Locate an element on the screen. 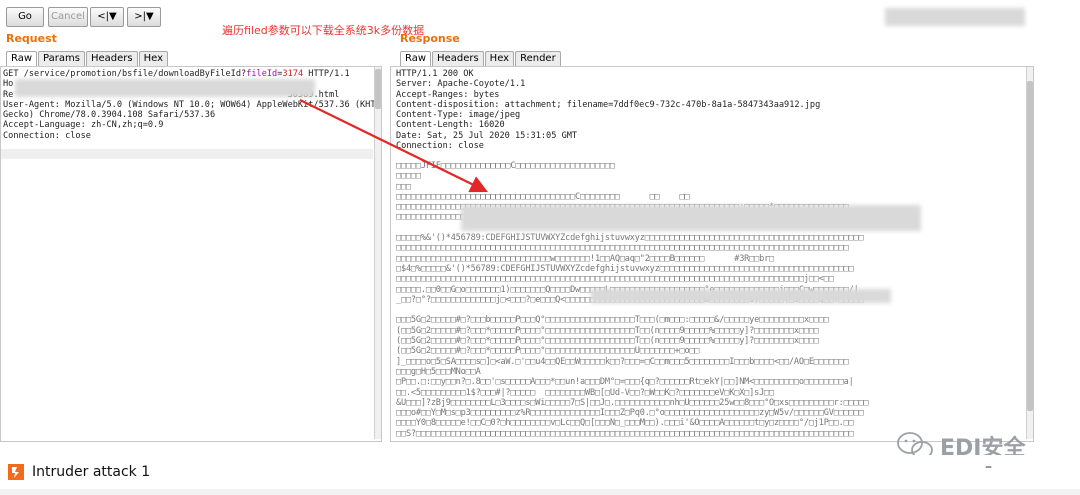 This screenshot has height=495, width=1080. intruder-toolbar-strip is located at coordinates (540, 492).